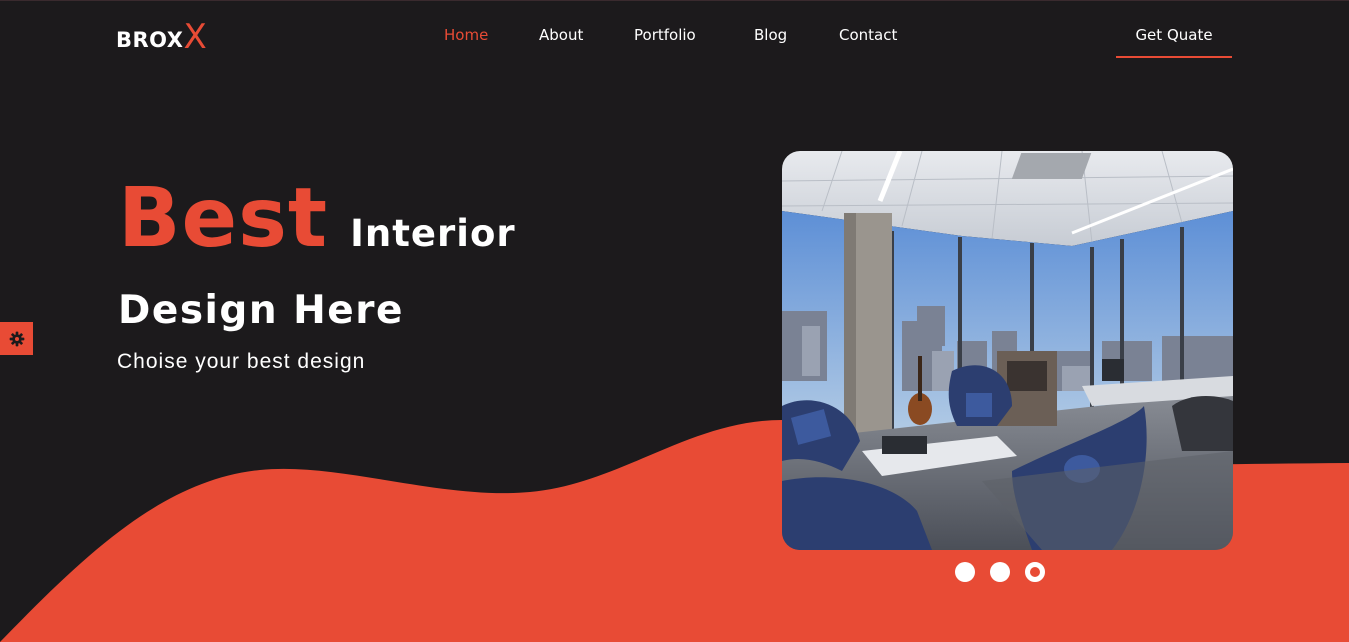 This screenshot has height=642, width=1349. What do you see at coordinates (466, 35) in the screenshot?
I see `nav-home: Home` at bounding box center [466, 35].